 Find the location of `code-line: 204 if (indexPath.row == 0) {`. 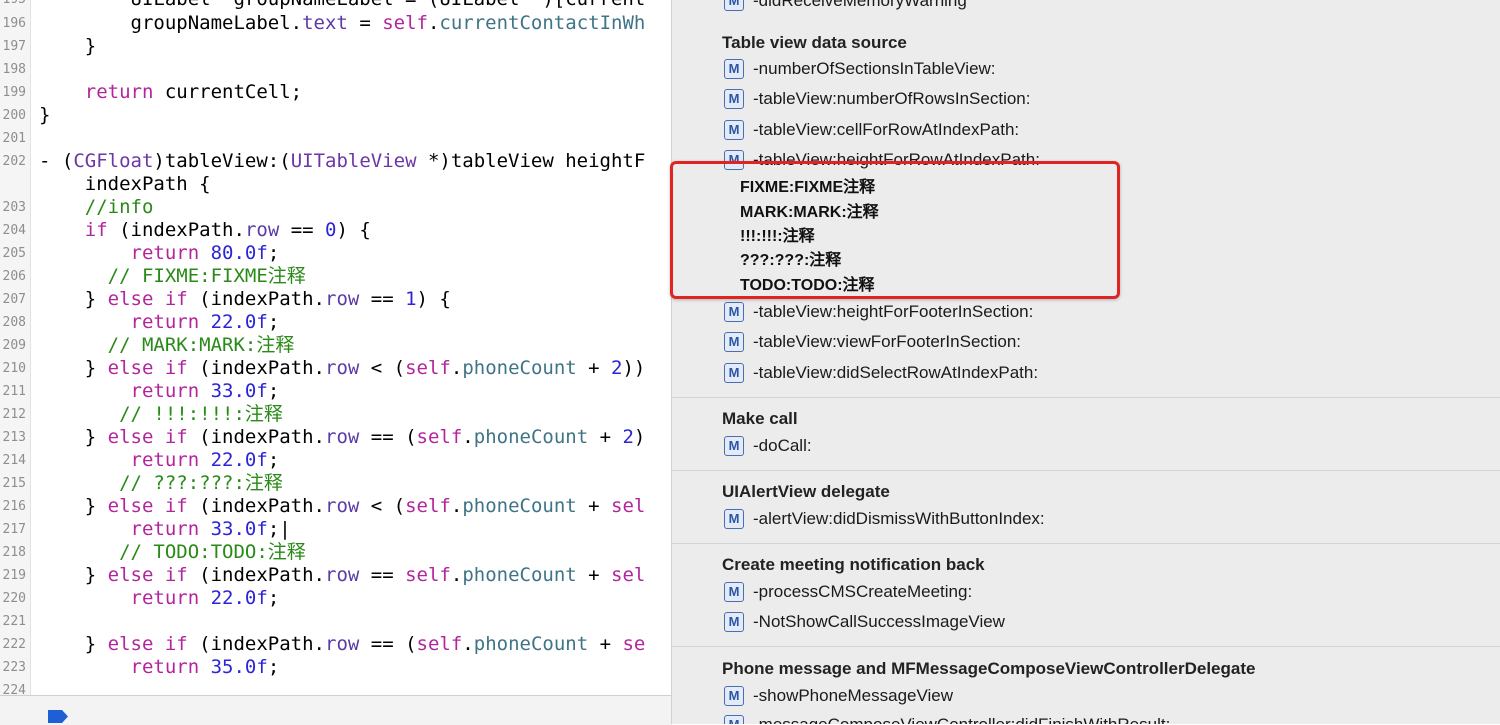

code-line: 204 if (indexPath.row == 0) { is located at coordinates (336, 230).